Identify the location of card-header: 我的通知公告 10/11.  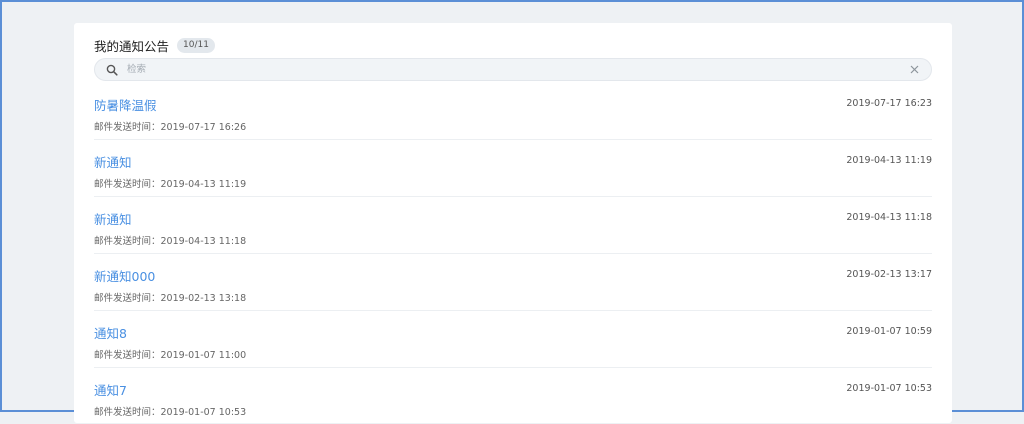
(154, 45).